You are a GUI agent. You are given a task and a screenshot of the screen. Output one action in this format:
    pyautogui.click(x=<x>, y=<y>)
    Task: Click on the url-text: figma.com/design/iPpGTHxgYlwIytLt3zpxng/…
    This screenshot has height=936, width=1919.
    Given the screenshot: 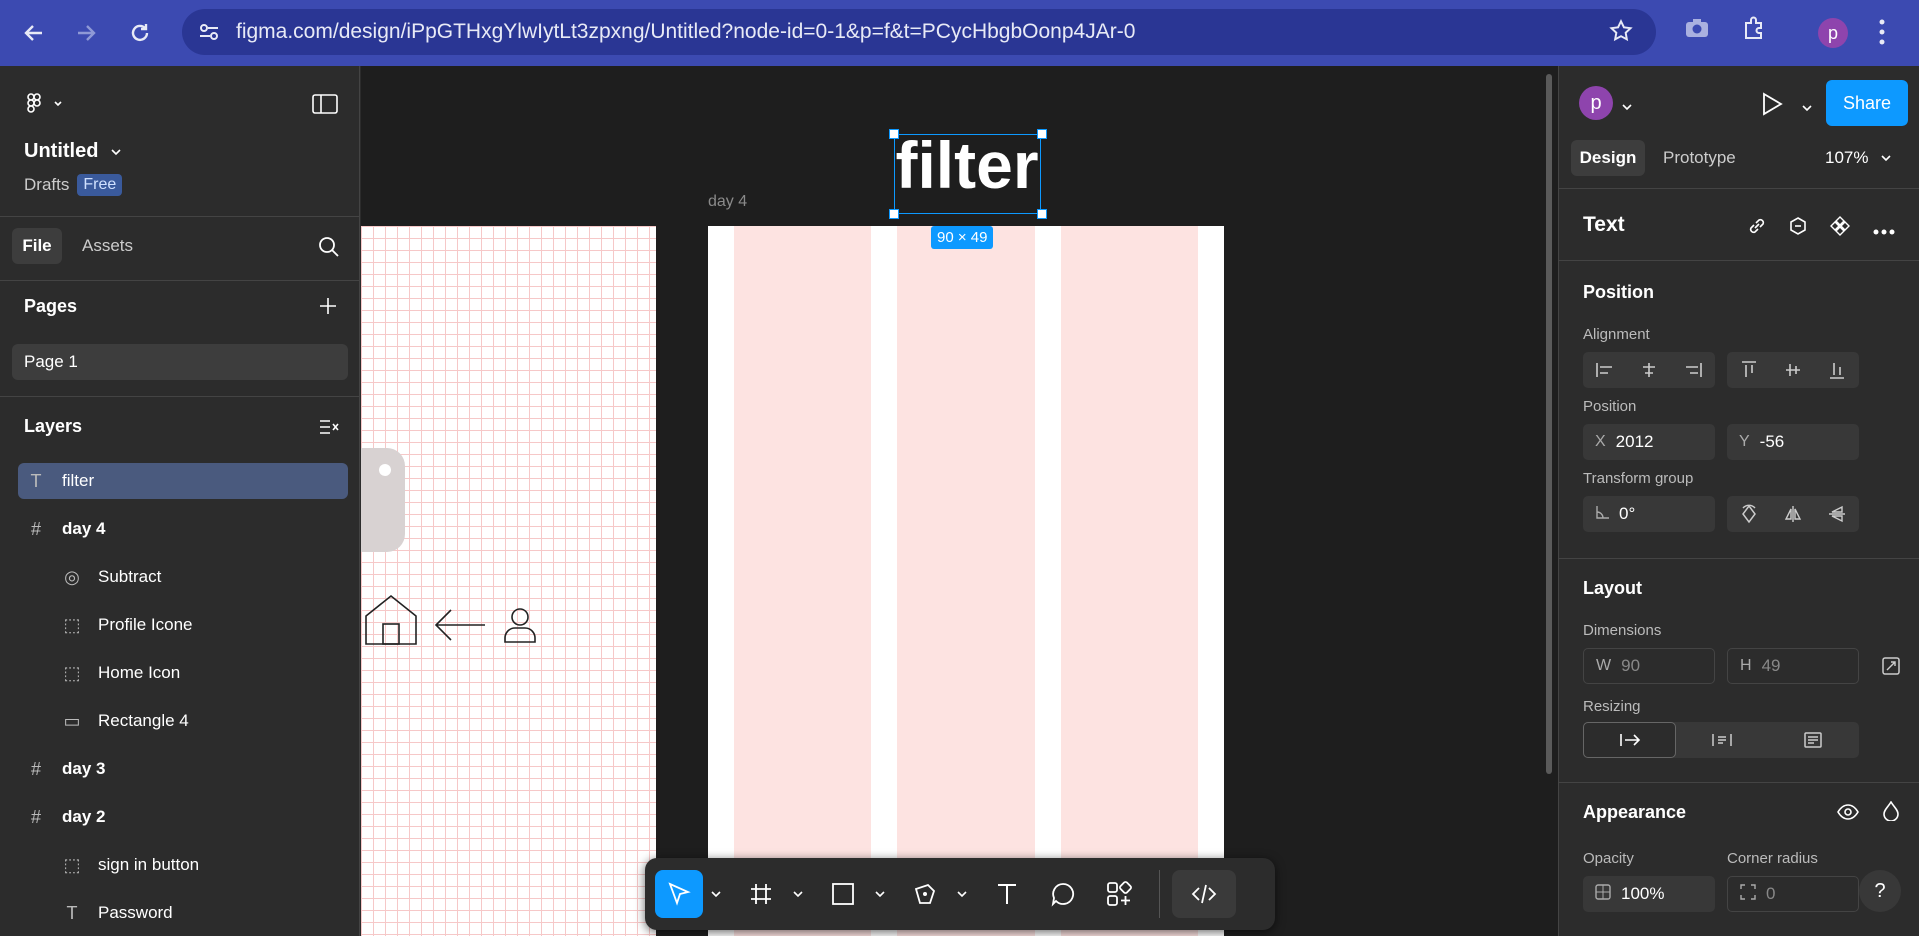 What is the action you would take?
    pyautogui.click(x=686, y=31)
    